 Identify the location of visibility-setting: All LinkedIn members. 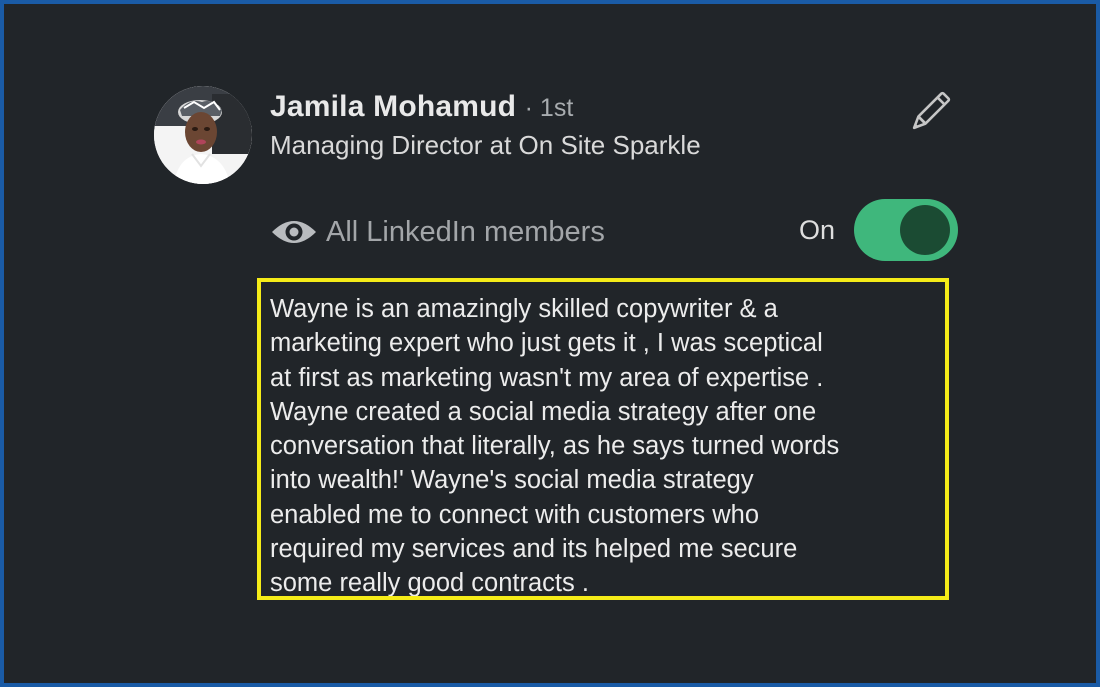
(437, 232).